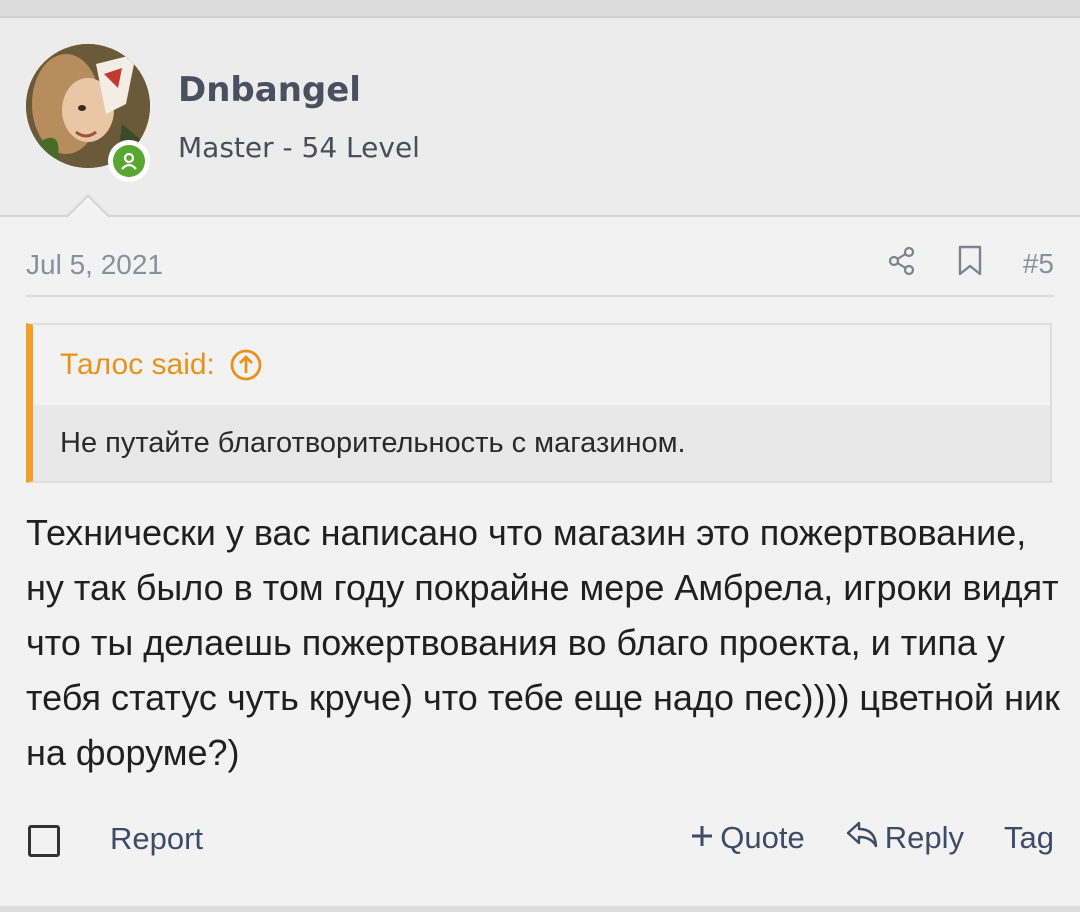 This screenshot has width=1080, height=912. What do you see at coordinates (44, 841) in the screenshot?
I see `select-post-checkbox` at bounding box center [44, 841].